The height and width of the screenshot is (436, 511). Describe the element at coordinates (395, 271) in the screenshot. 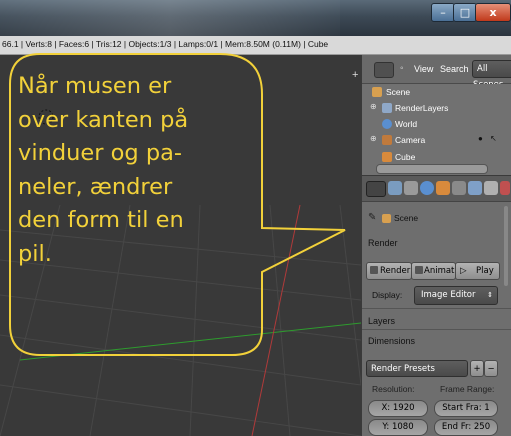

I see `render-button-label: Render` at that location.